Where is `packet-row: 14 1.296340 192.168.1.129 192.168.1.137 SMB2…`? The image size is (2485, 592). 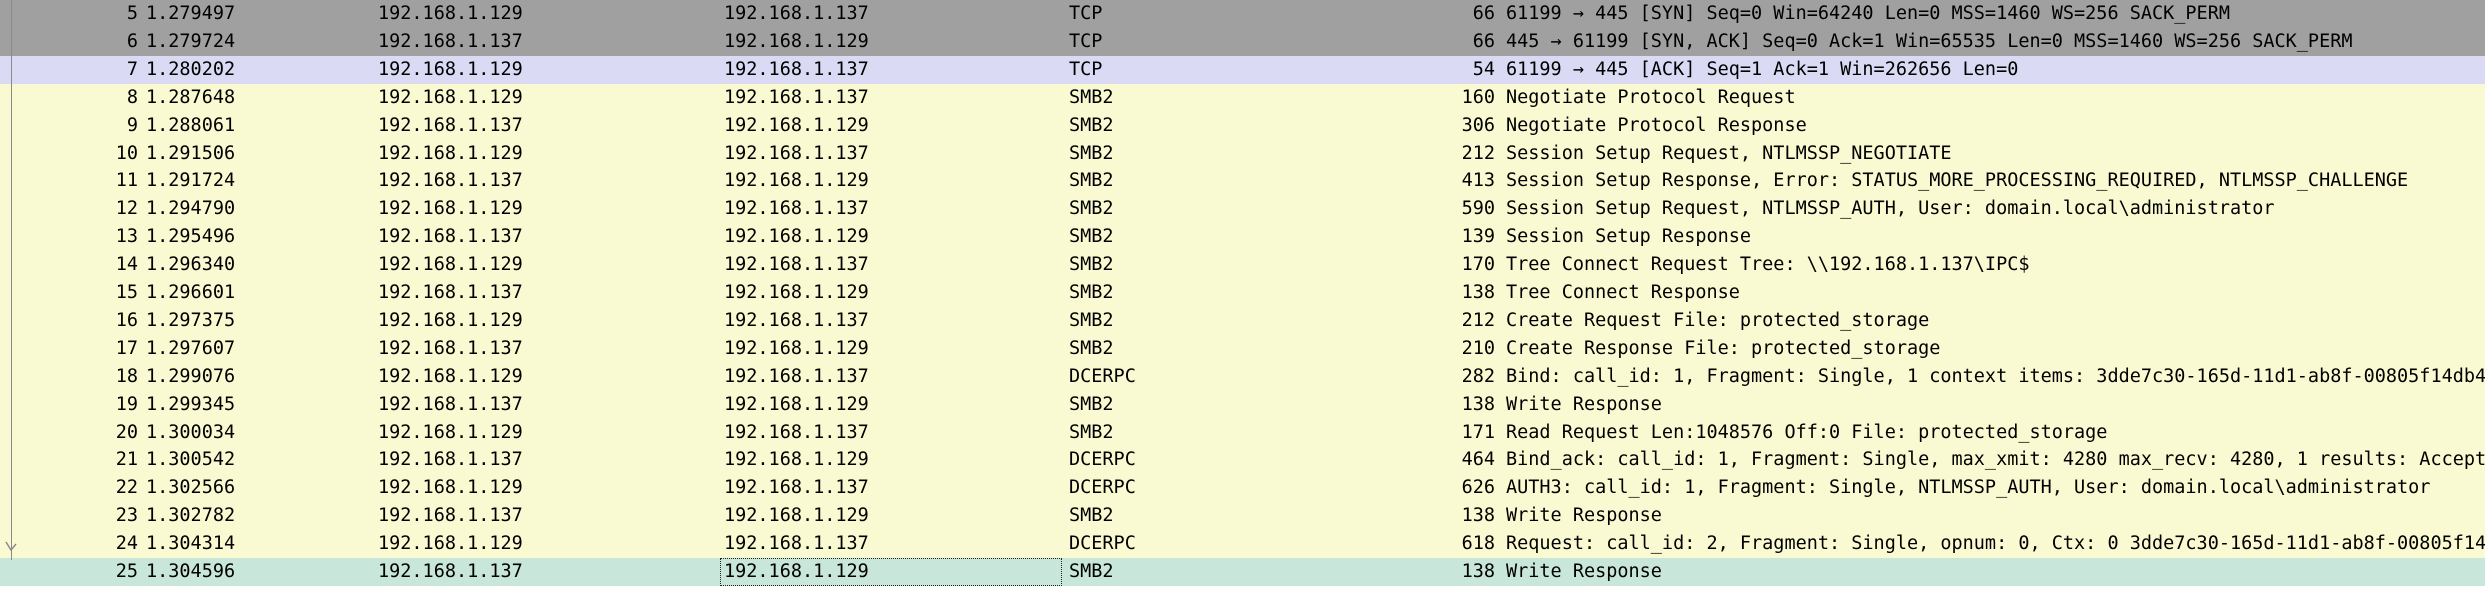 packet-row: 14 1.296340 192.168.1.129 192.168.1.137 SMB2… is located at coordinates (1242, 265).